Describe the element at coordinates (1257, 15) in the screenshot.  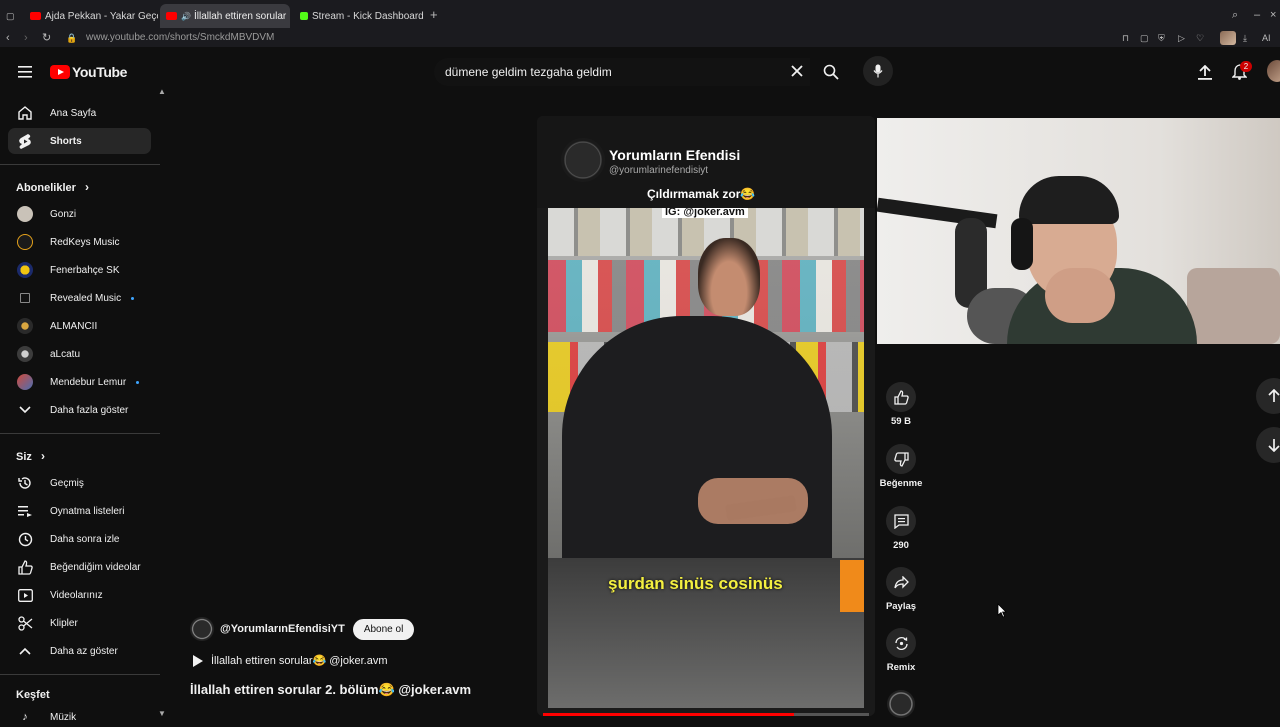
I see `minimize-icon: –` at that location.